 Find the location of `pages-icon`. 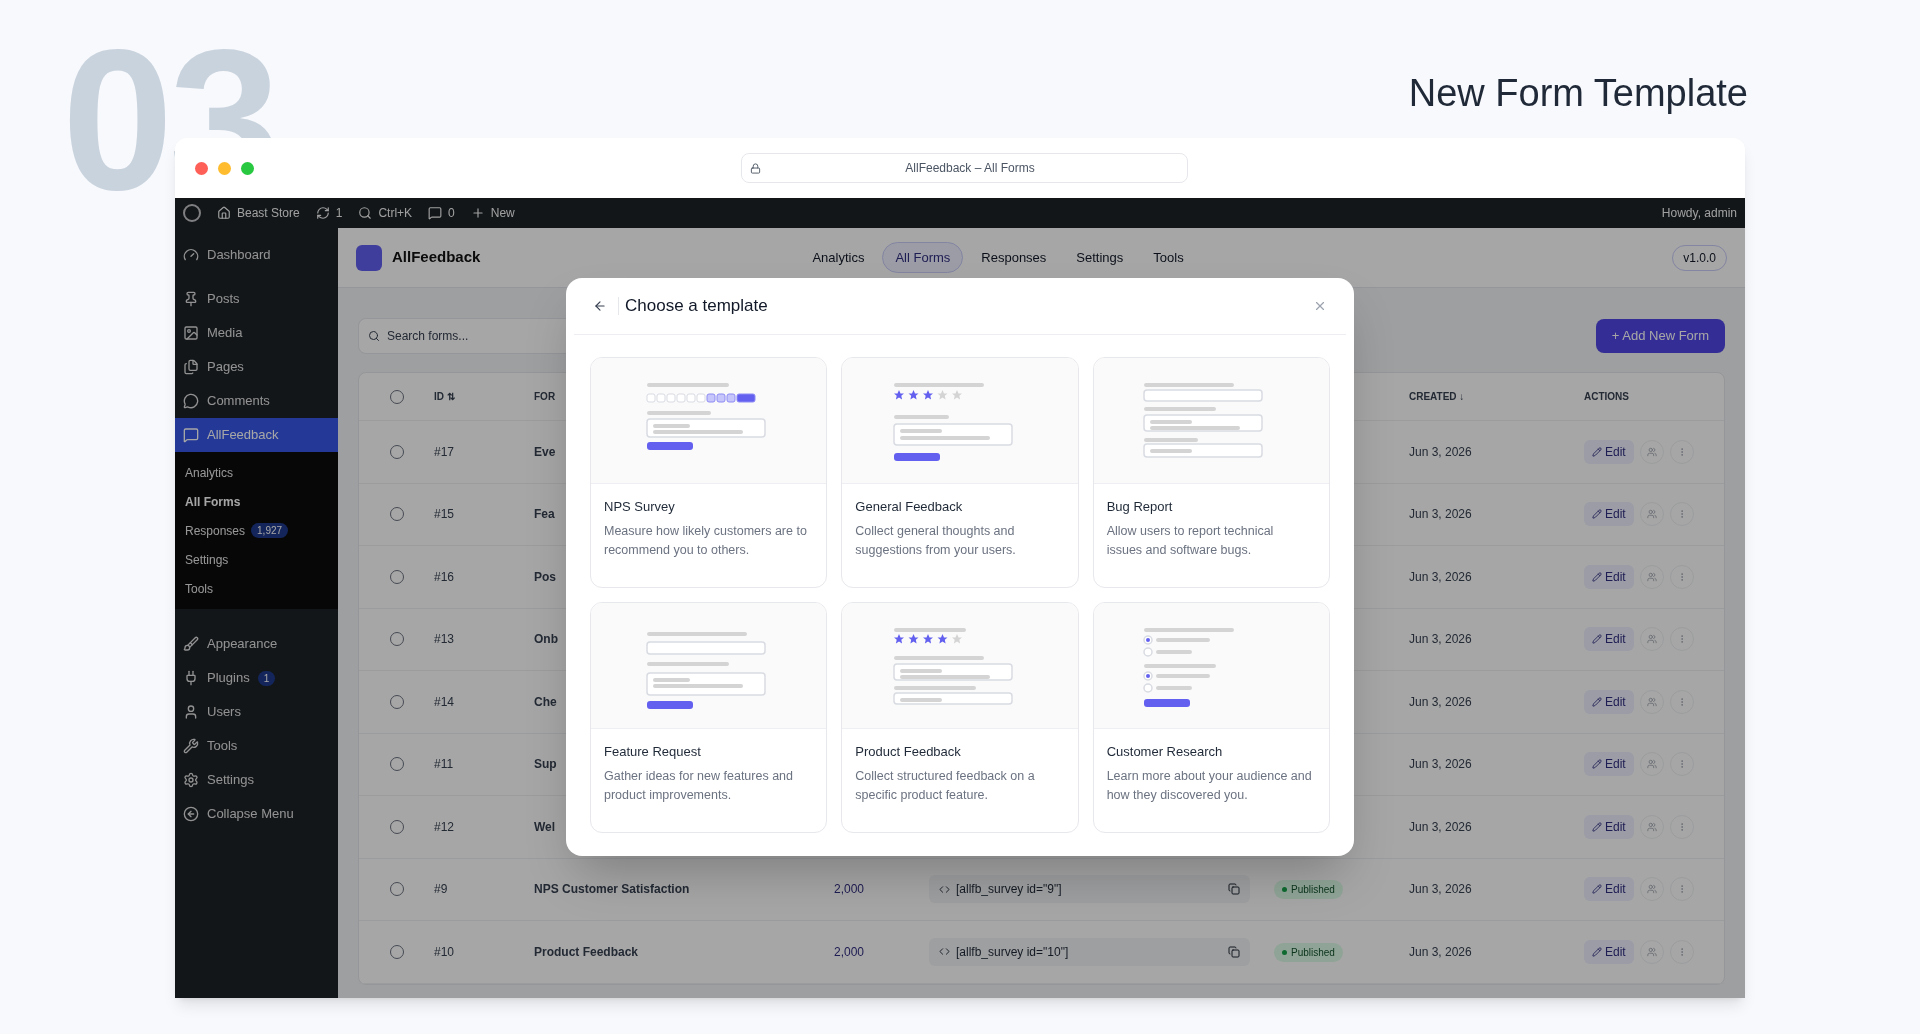

pages-icon is located at coordinates (191, 367).